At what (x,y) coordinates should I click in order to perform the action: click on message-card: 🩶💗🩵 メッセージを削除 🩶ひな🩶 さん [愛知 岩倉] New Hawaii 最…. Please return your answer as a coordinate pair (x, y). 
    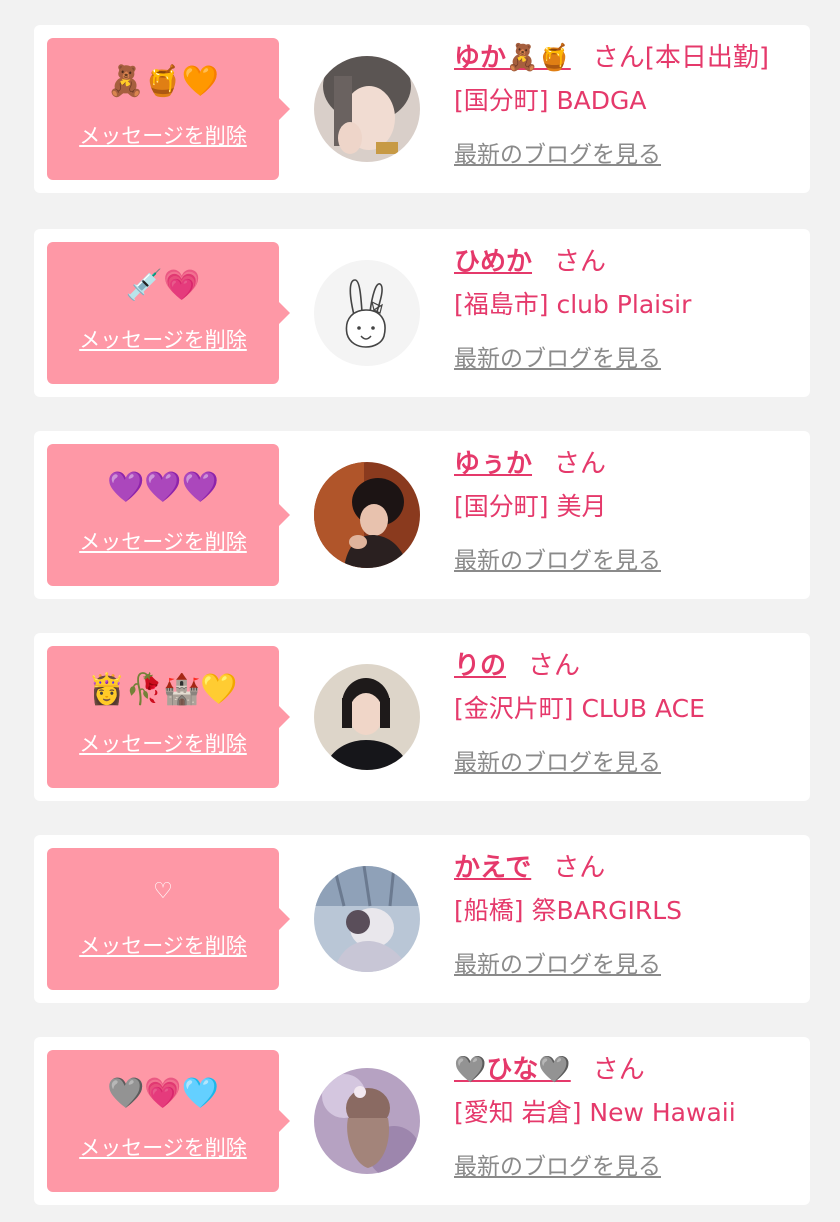
    Looking at the image, I should click on (422, 1121).